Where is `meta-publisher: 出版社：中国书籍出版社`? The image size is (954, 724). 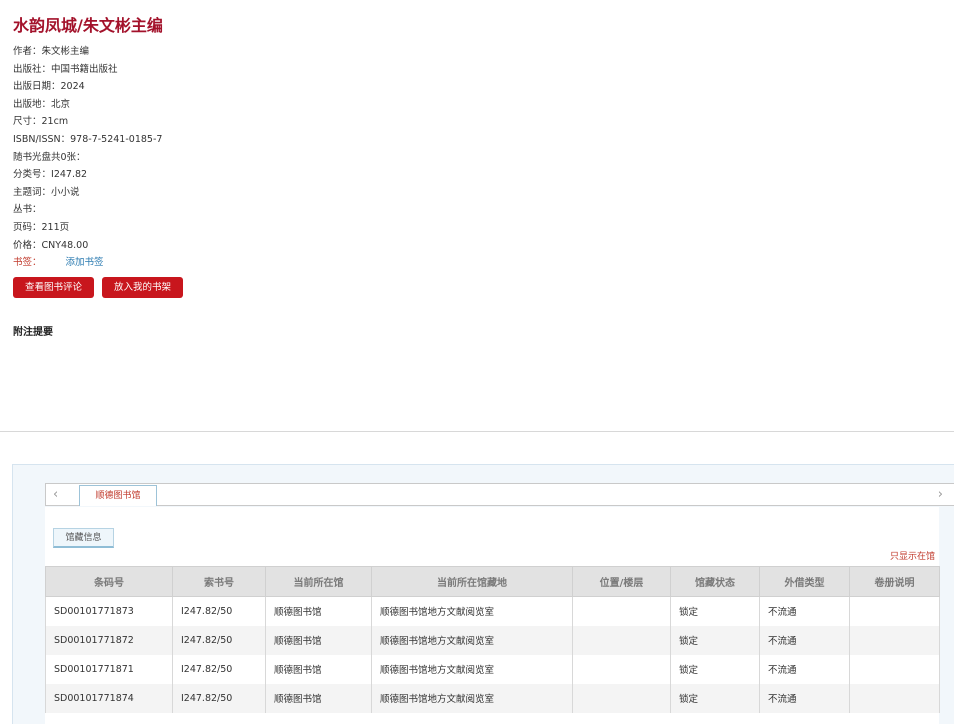 meta-publisher: 出版社：中国书籍出版社 is located at coordinates (87, 70).